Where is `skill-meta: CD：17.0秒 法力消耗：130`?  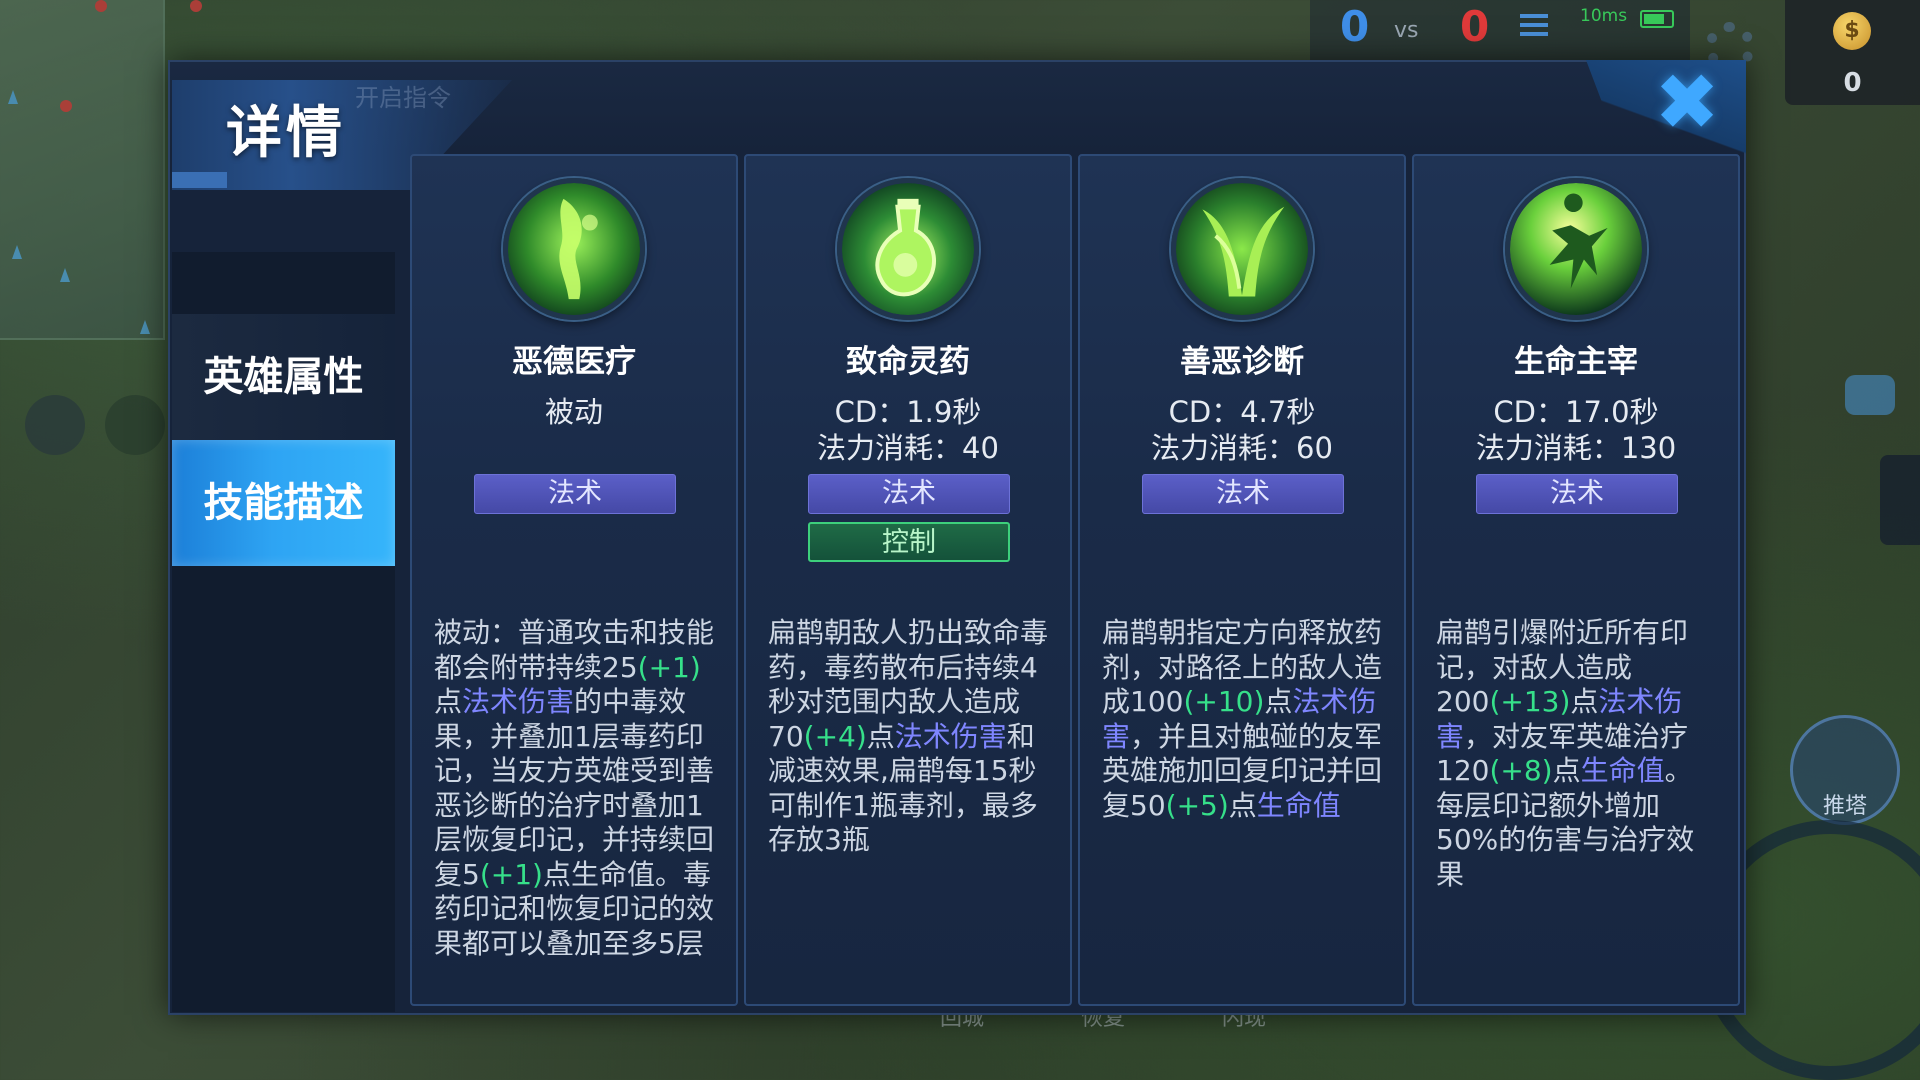
skill-meta: CD：17.0秒 法力消耗：130 is located at coordinates (1576, 430).